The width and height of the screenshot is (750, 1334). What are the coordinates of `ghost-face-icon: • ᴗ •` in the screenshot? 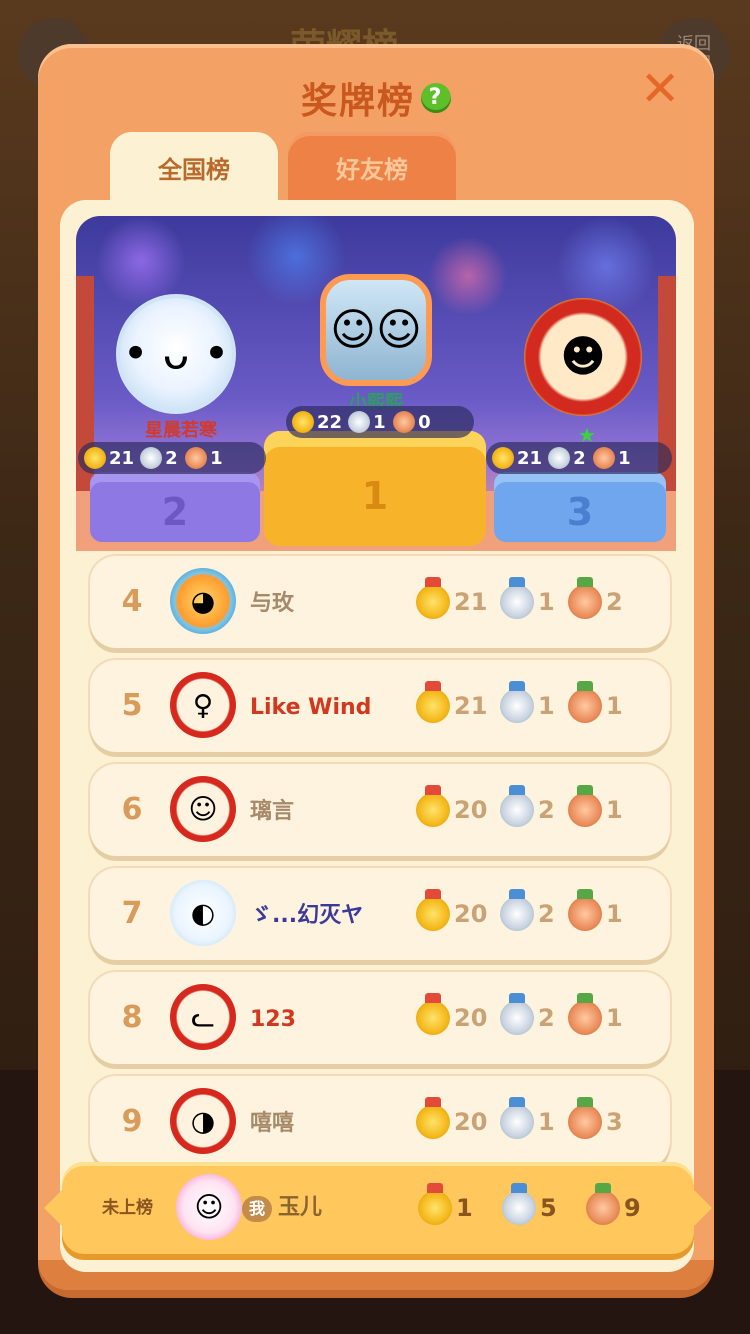 It's located at (176, 354).